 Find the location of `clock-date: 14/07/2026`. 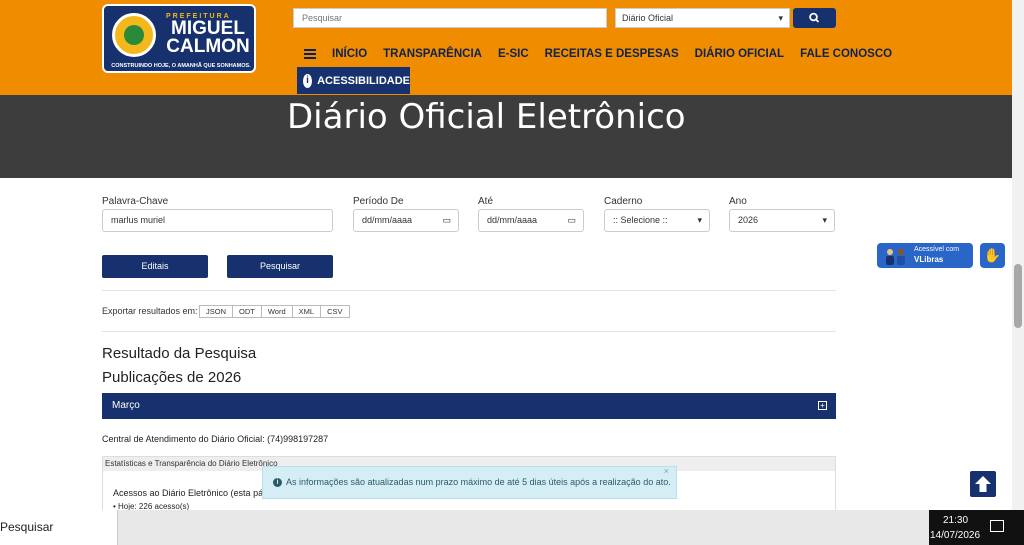

clock-date: 14/07/2026 is located at coordinates (955, 535).